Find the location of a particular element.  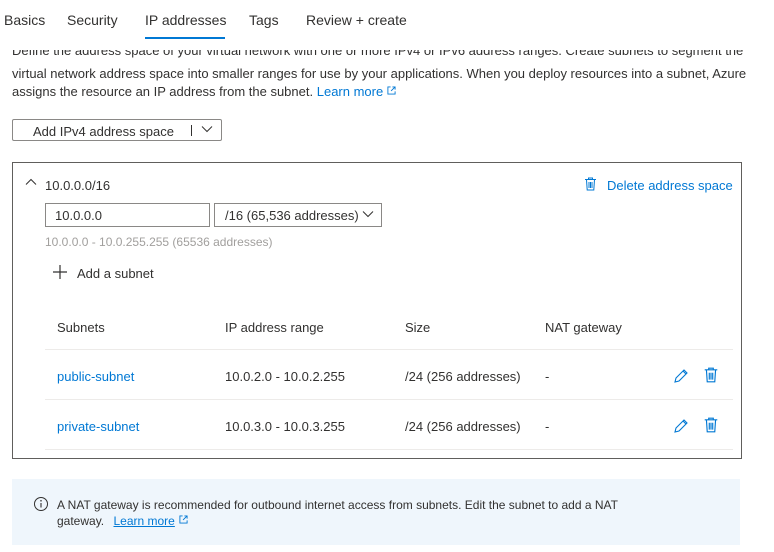

tab-security: Security is located at coordinates (92, 20).